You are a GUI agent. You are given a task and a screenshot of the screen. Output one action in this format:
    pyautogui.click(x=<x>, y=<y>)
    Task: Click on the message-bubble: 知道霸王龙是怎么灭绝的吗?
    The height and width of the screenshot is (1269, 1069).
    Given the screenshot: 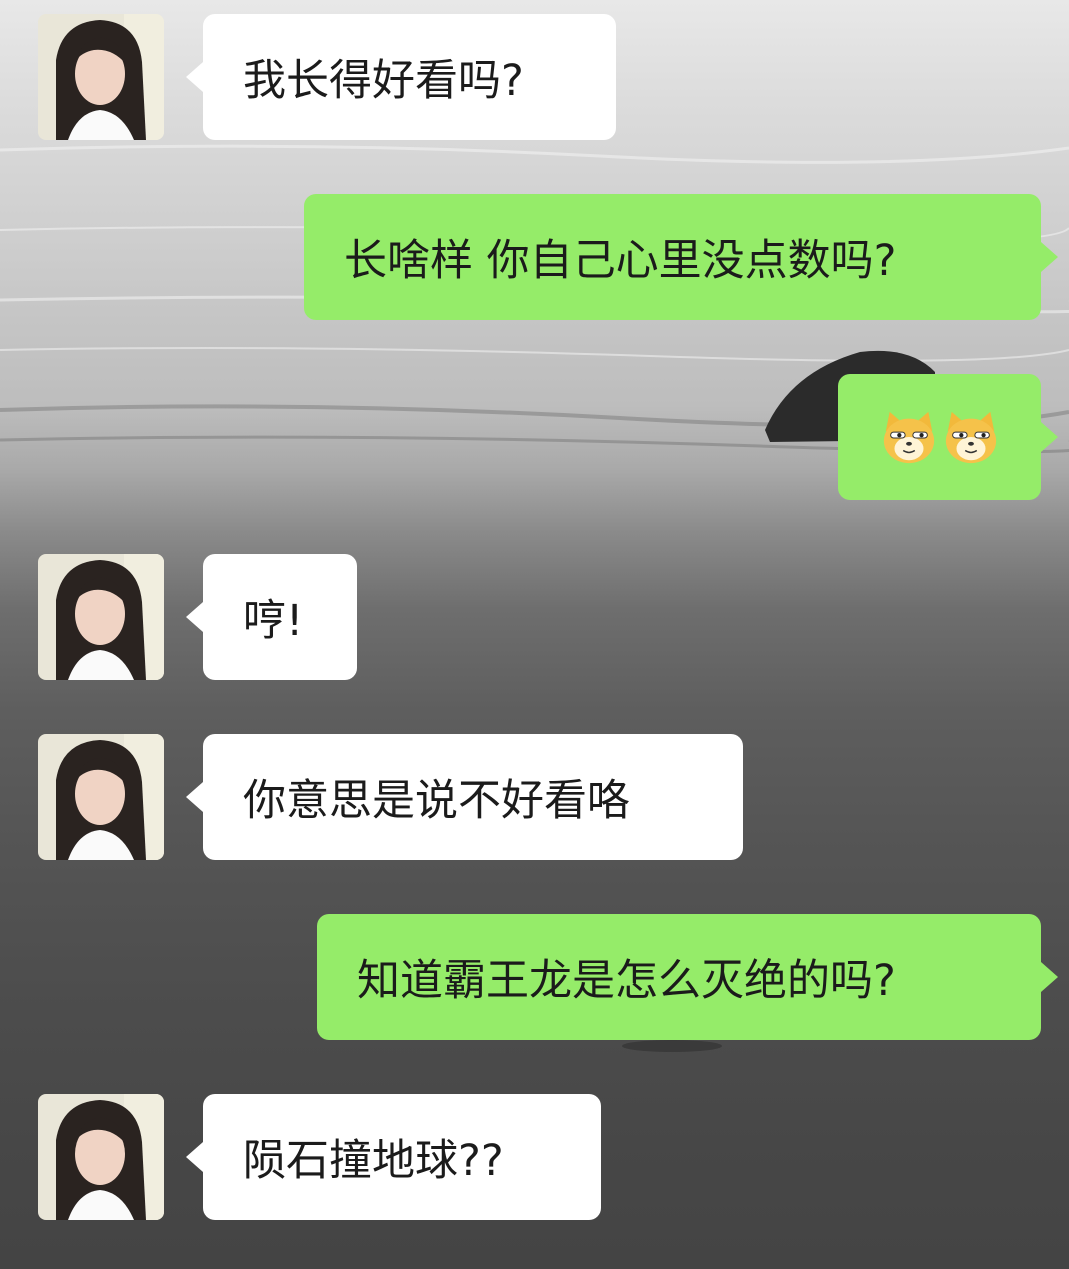 What is the action you would take?
    pyautogui.click(x=679, y=977)
    